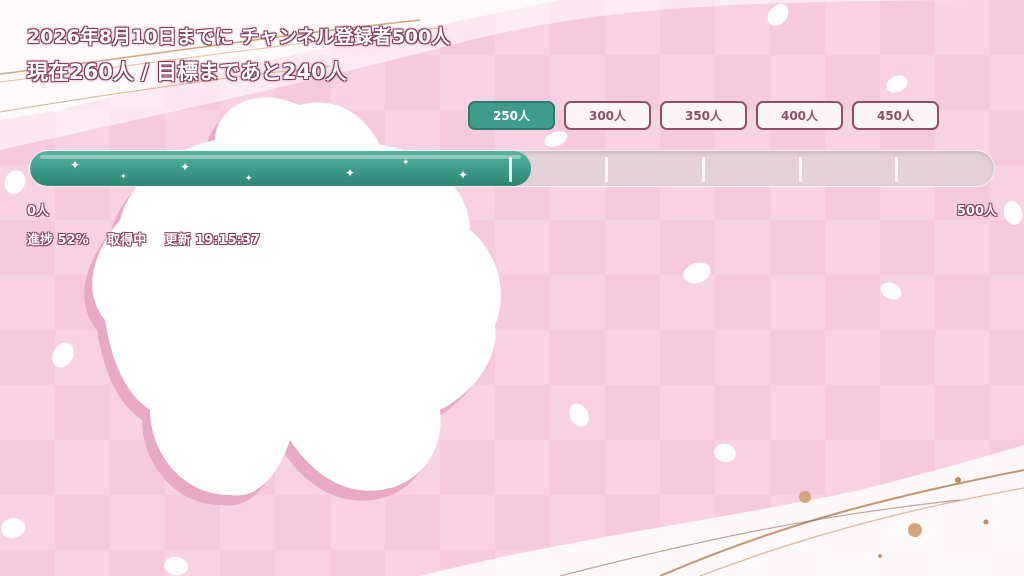 The image size is (1024, 576). I want to click on milestone-300: 300人, so click(607, 115).